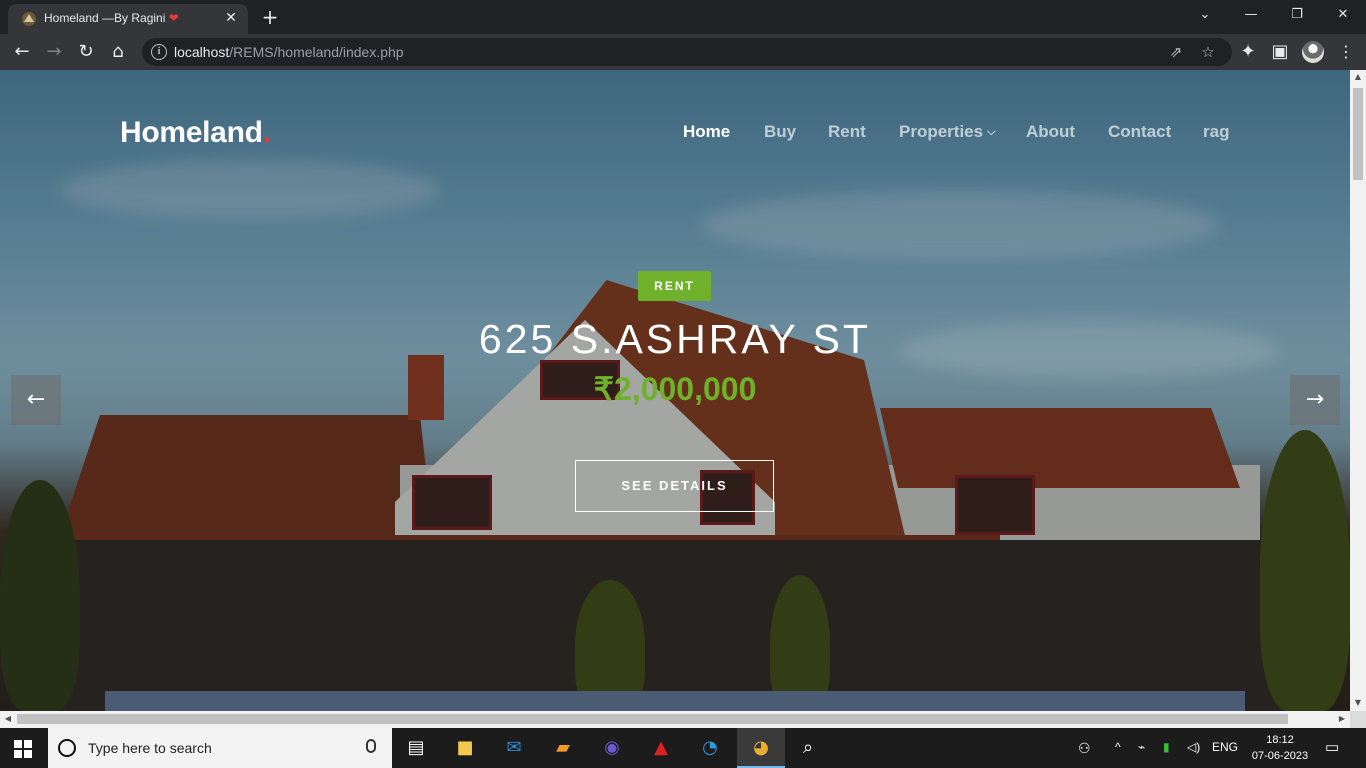 Image resolution: width=1366 pixels, height=768 pixels. What do you see at coordinates (661, 748) in the screenshot?
I see `acrobat-icon: ▲` at bounding box center [661, 748].